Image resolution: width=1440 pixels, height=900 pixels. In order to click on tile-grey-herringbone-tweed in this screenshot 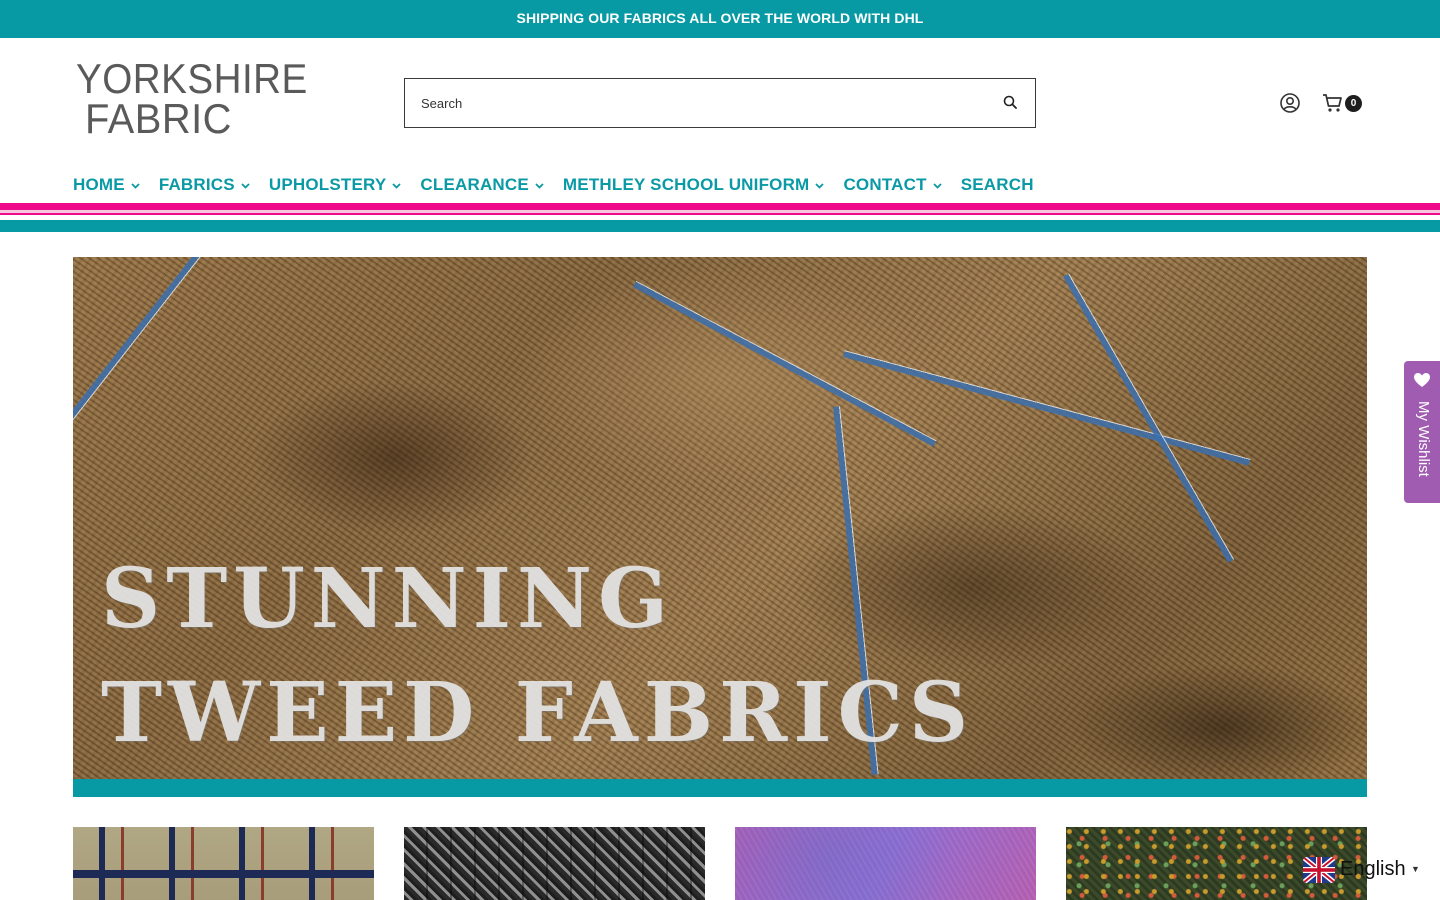, I will do `click(554, 863)`.